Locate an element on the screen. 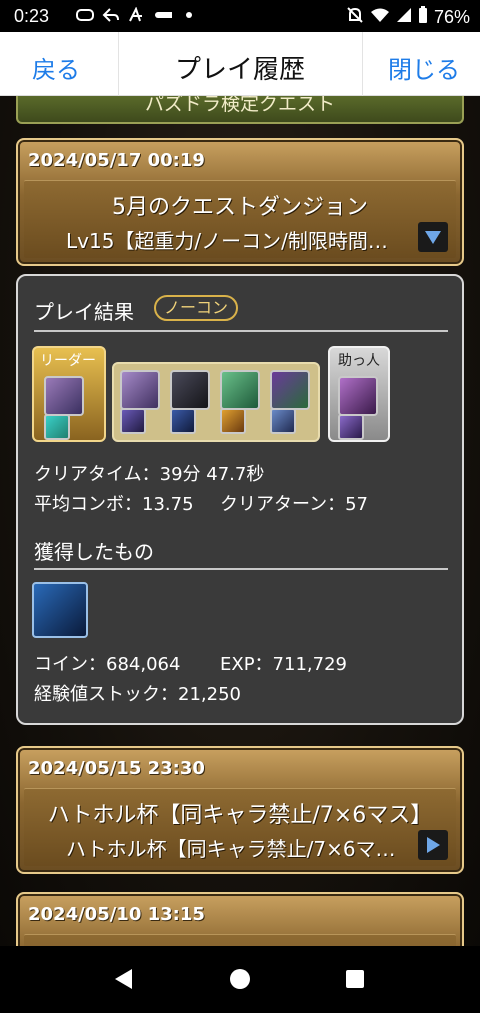 The image size is (480, 1013). triangle-right-icon is located at coordinates (433, 845).